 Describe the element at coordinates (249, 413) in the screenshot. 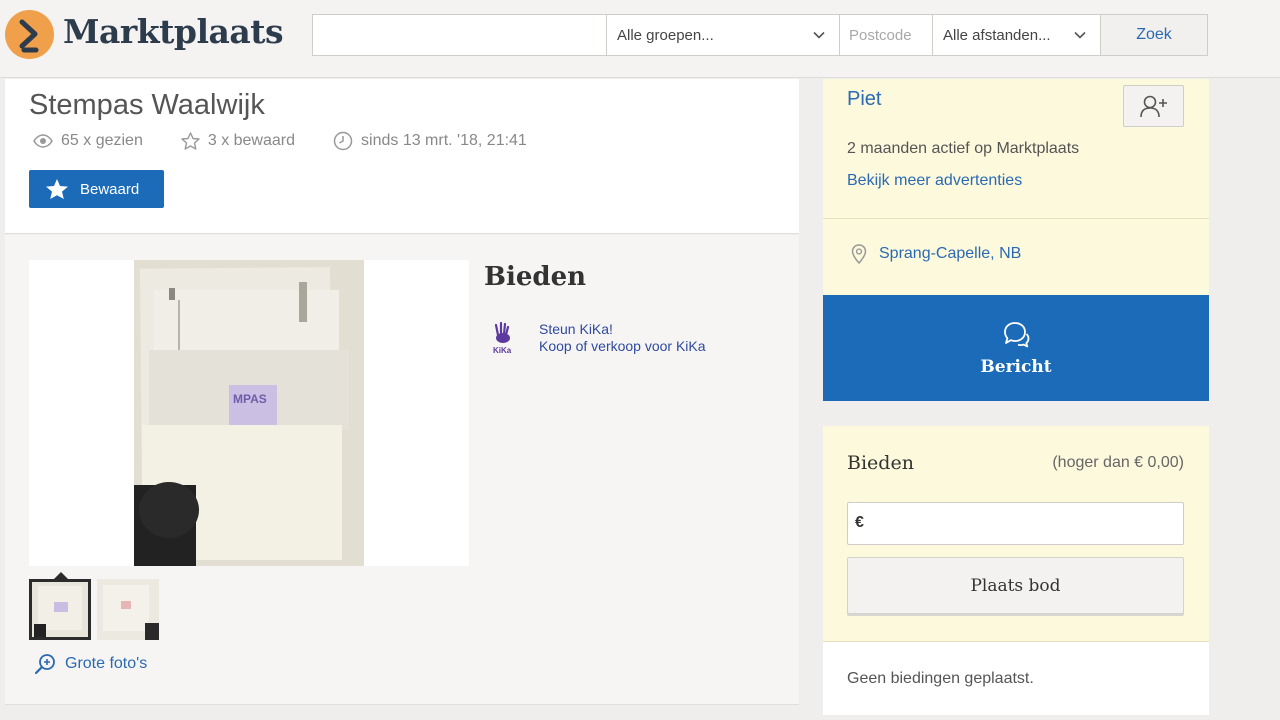

I see `main-photo: MPAS` at that location.